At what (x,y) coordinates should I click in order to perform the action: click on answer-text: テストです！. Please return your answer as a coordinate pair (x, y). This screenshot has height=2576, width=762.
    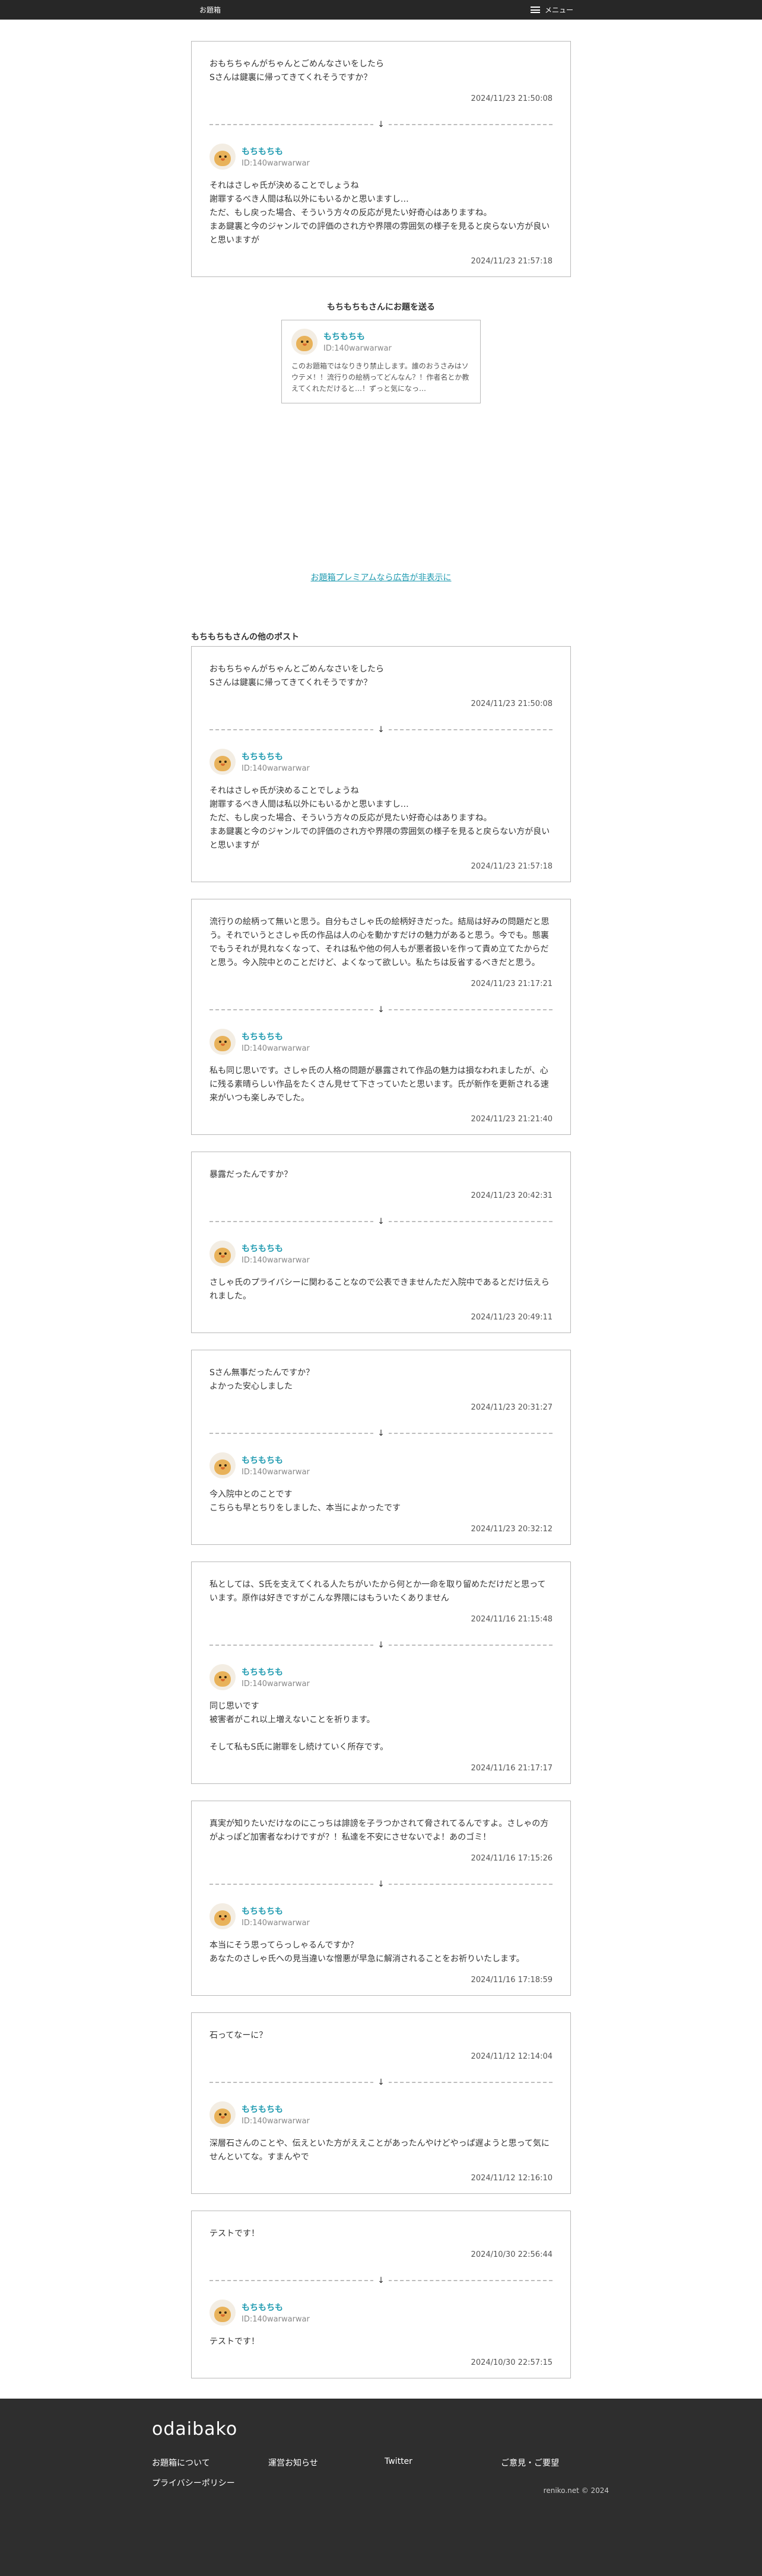
    Looking at the image, I should click on (234, 2341).